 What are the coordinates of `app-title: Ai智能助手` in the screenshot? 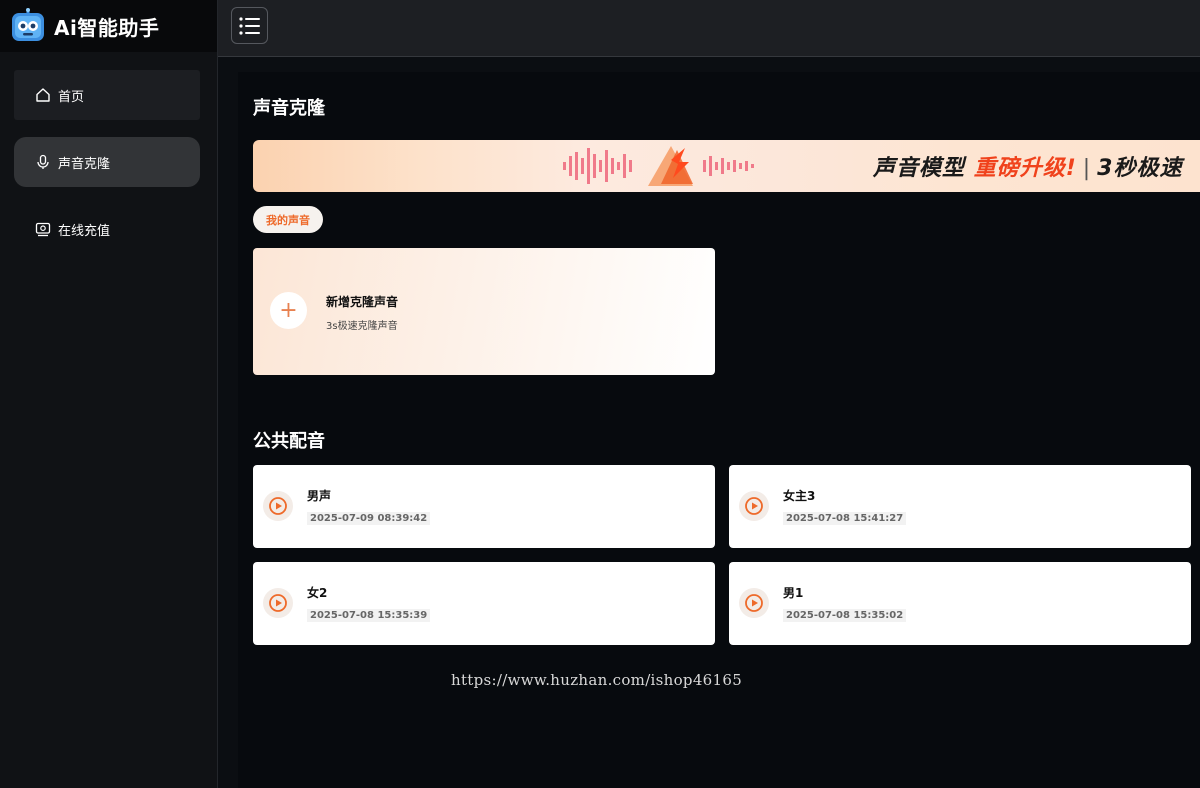 It's located at (107, 27).